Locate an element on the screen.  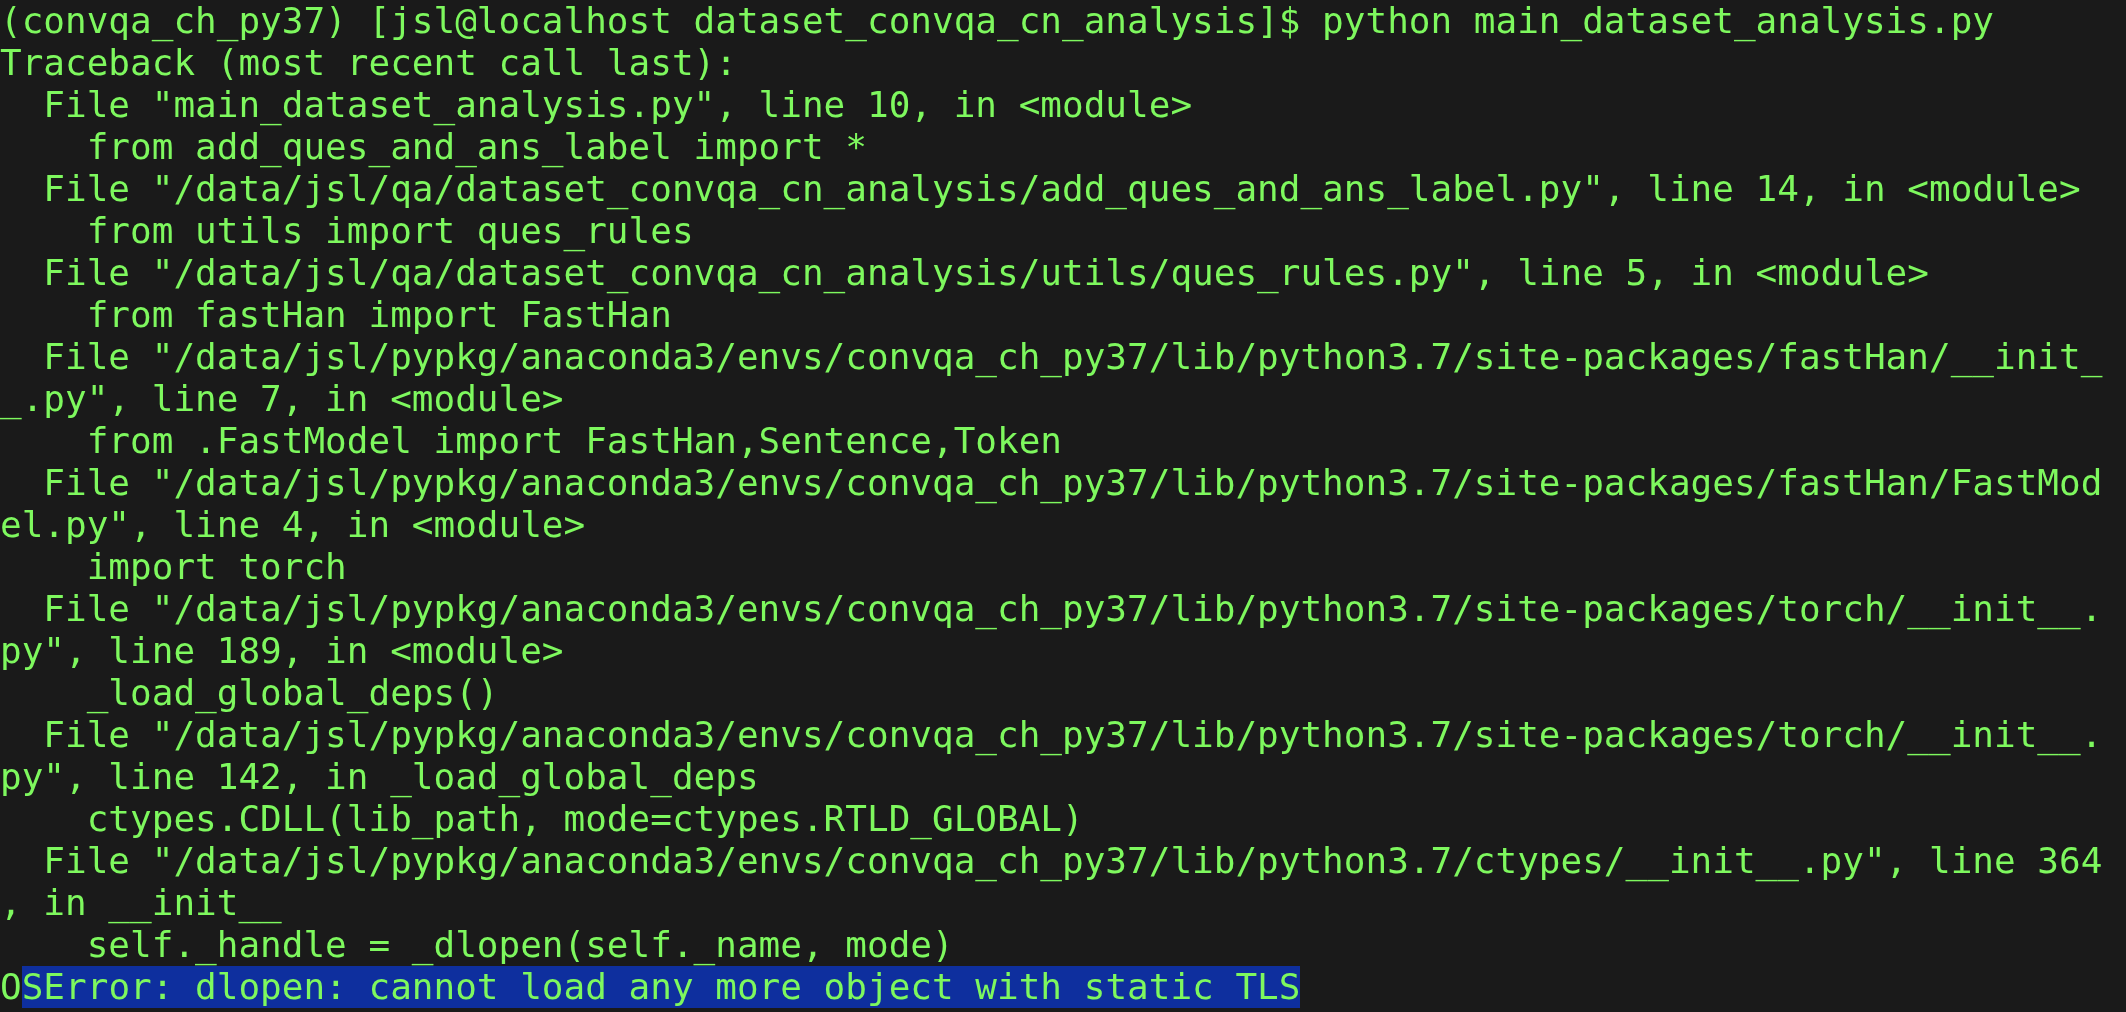
terminal-text: File "/data/jsl/pypkg/anaconda3/envs/convqa_ch_py37/lib/python3.7/site-packages/fastHan/FastMod is located at coordinates (1072, 483).